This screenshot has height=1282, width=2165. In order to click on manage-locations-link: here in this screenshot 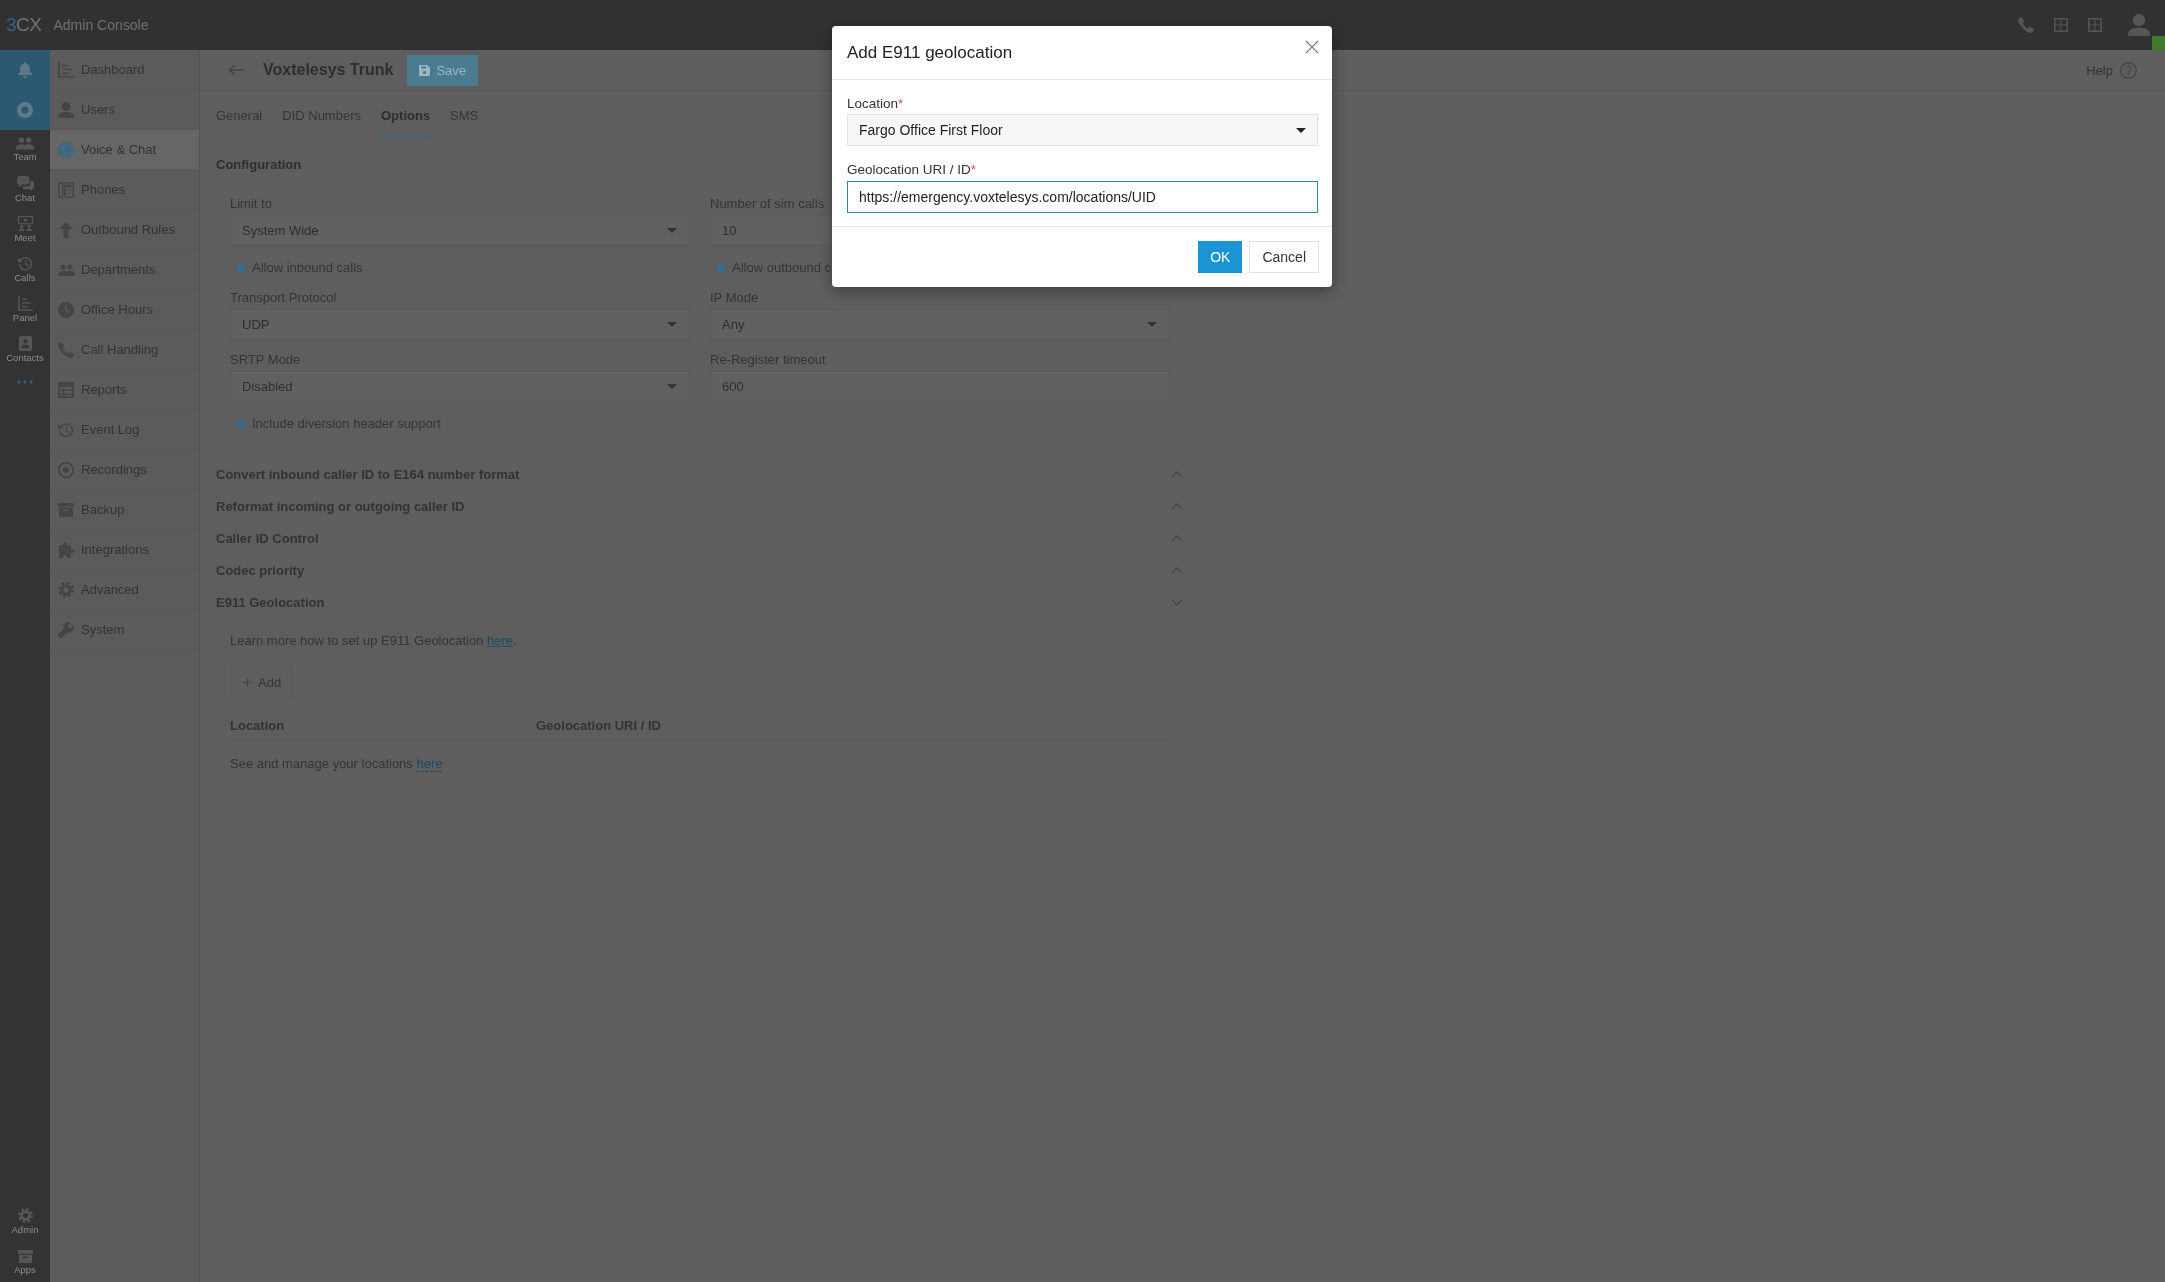, I will do `click(429, 764)`.